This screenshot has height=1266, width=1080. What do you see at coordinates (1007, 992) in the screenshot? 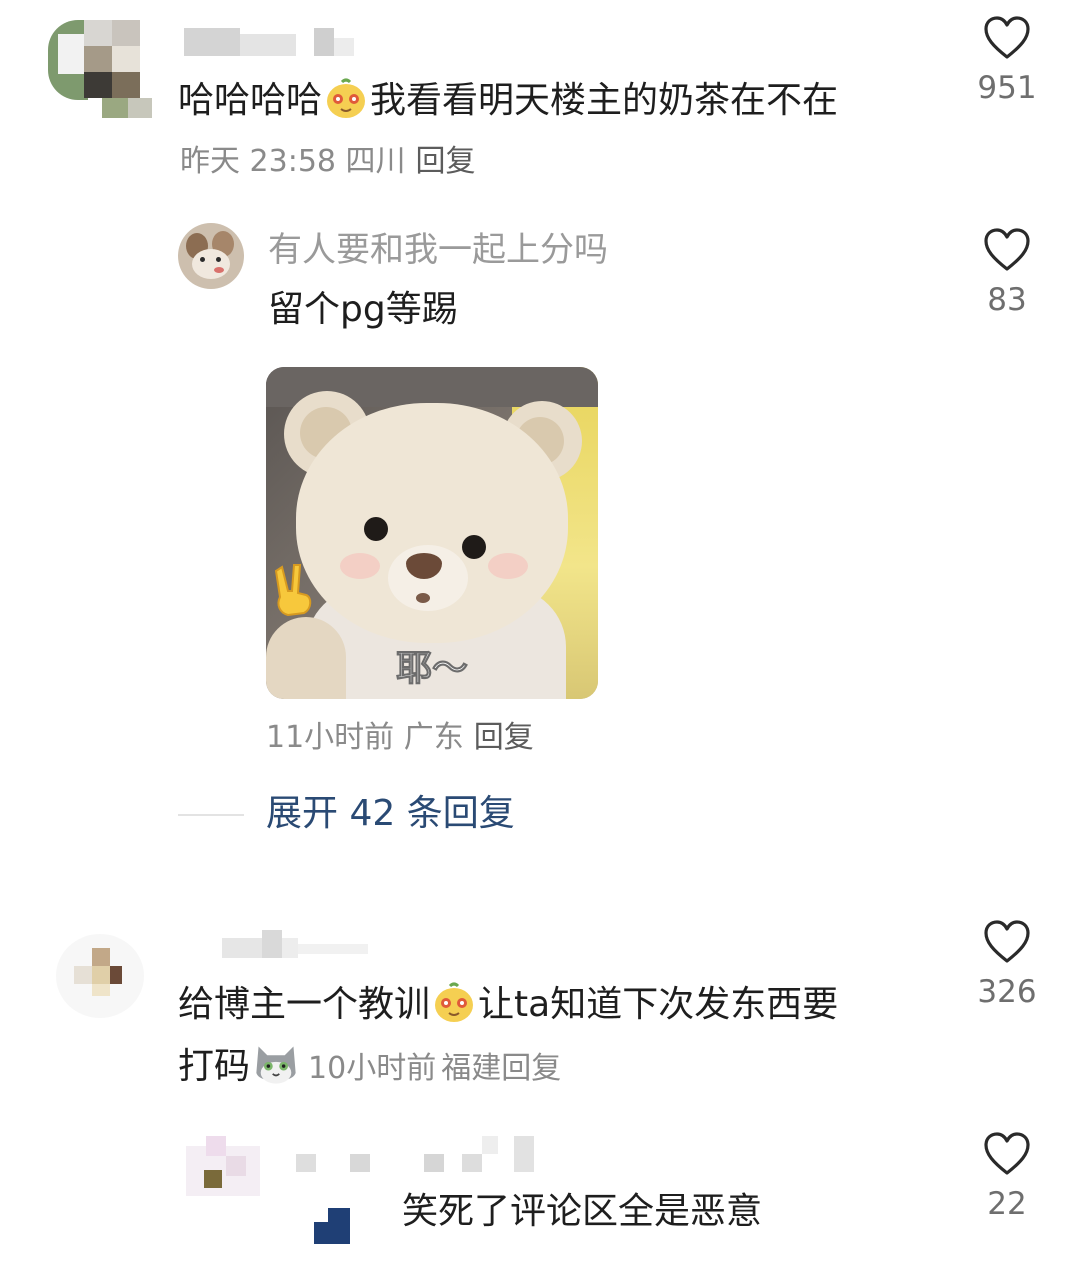
I see `like-count: 326` at bounding box center [1007, 992].